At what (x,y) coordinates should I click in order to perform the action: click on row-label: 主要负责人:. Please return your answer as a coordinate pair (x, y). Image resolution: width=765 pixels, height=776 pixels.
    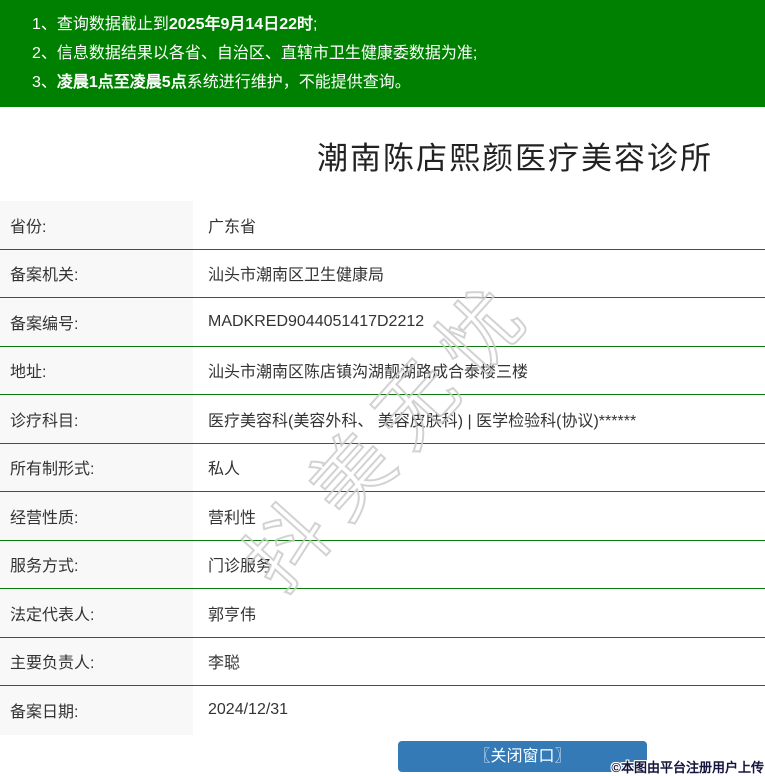
    Looking at the image, I should click on (96, 661).